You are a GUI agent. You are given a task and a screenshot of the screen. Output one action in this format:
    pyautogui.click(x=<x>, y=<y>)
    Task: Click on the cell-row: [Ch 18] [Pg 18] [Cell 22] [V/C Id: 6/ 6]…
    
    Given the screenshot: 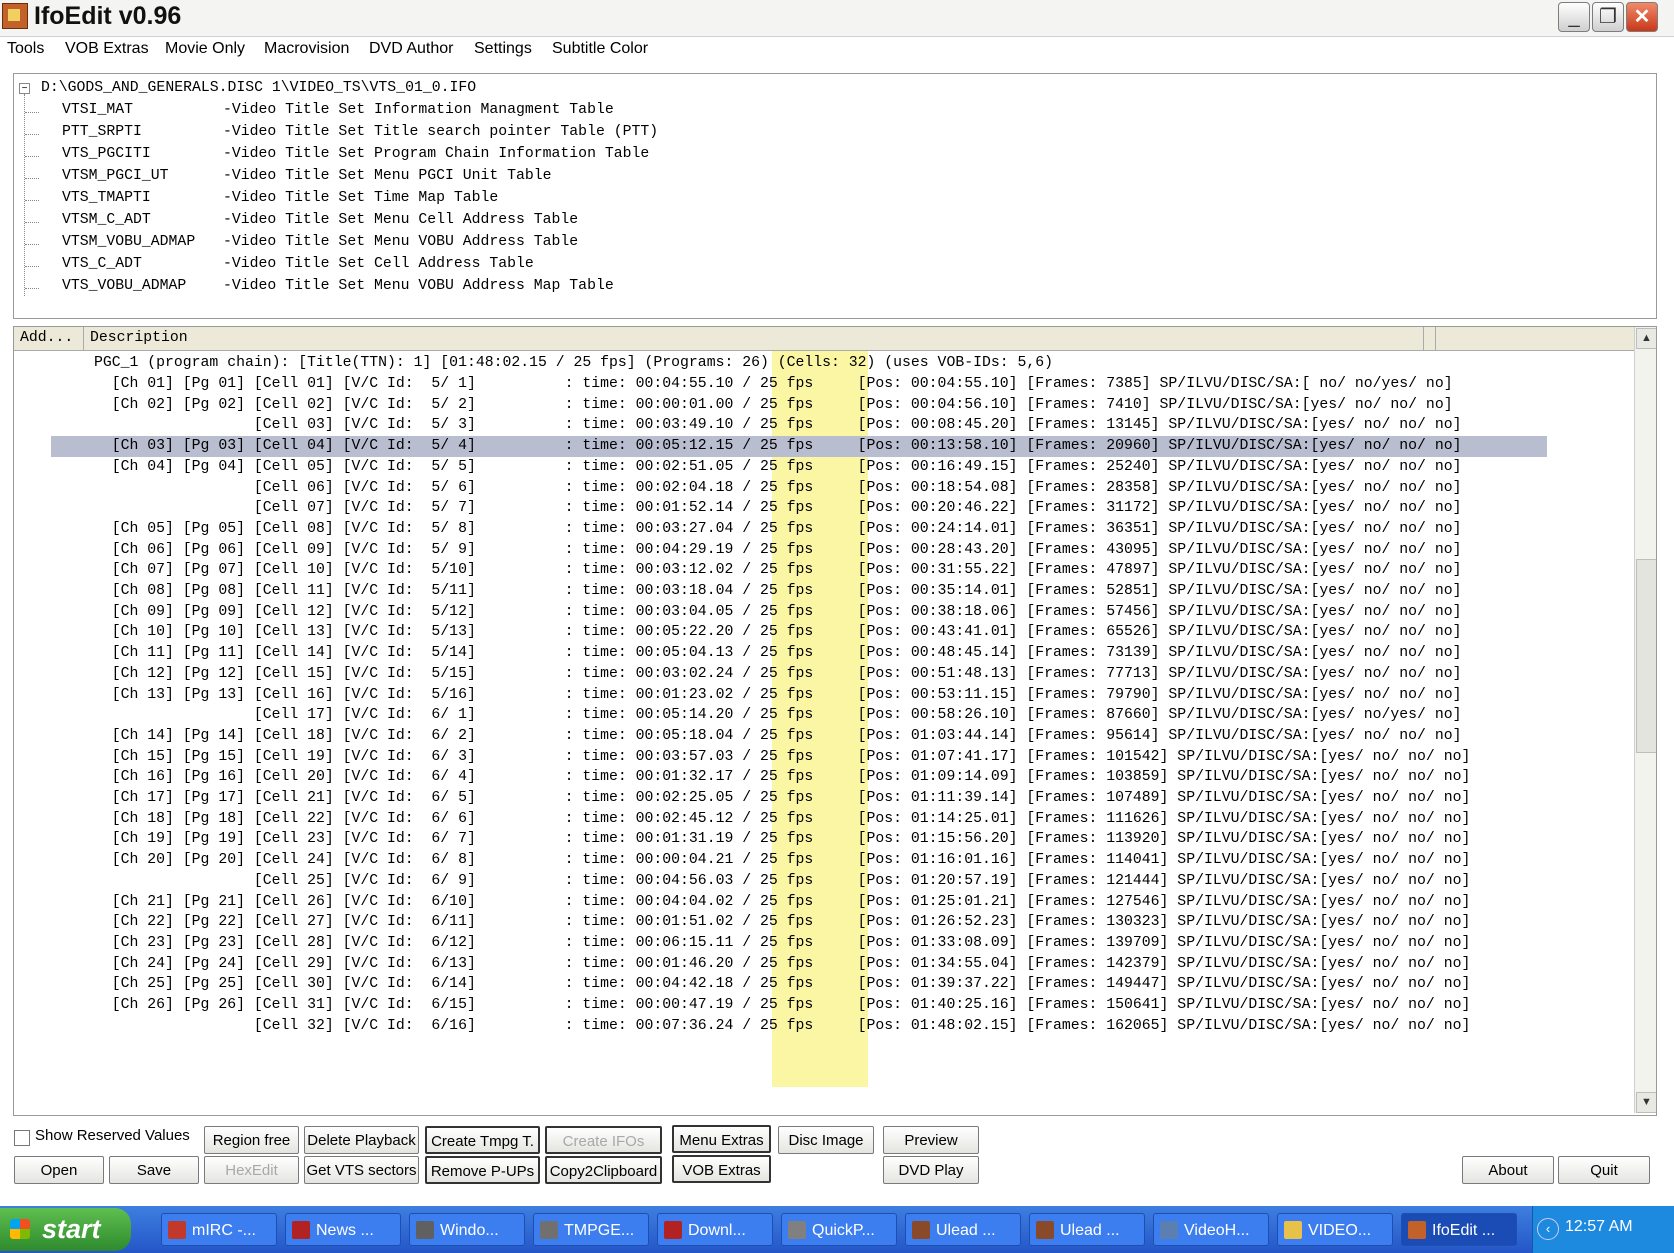 What is the action you would take?
    pyautogui.click(x=782, y=819)
    